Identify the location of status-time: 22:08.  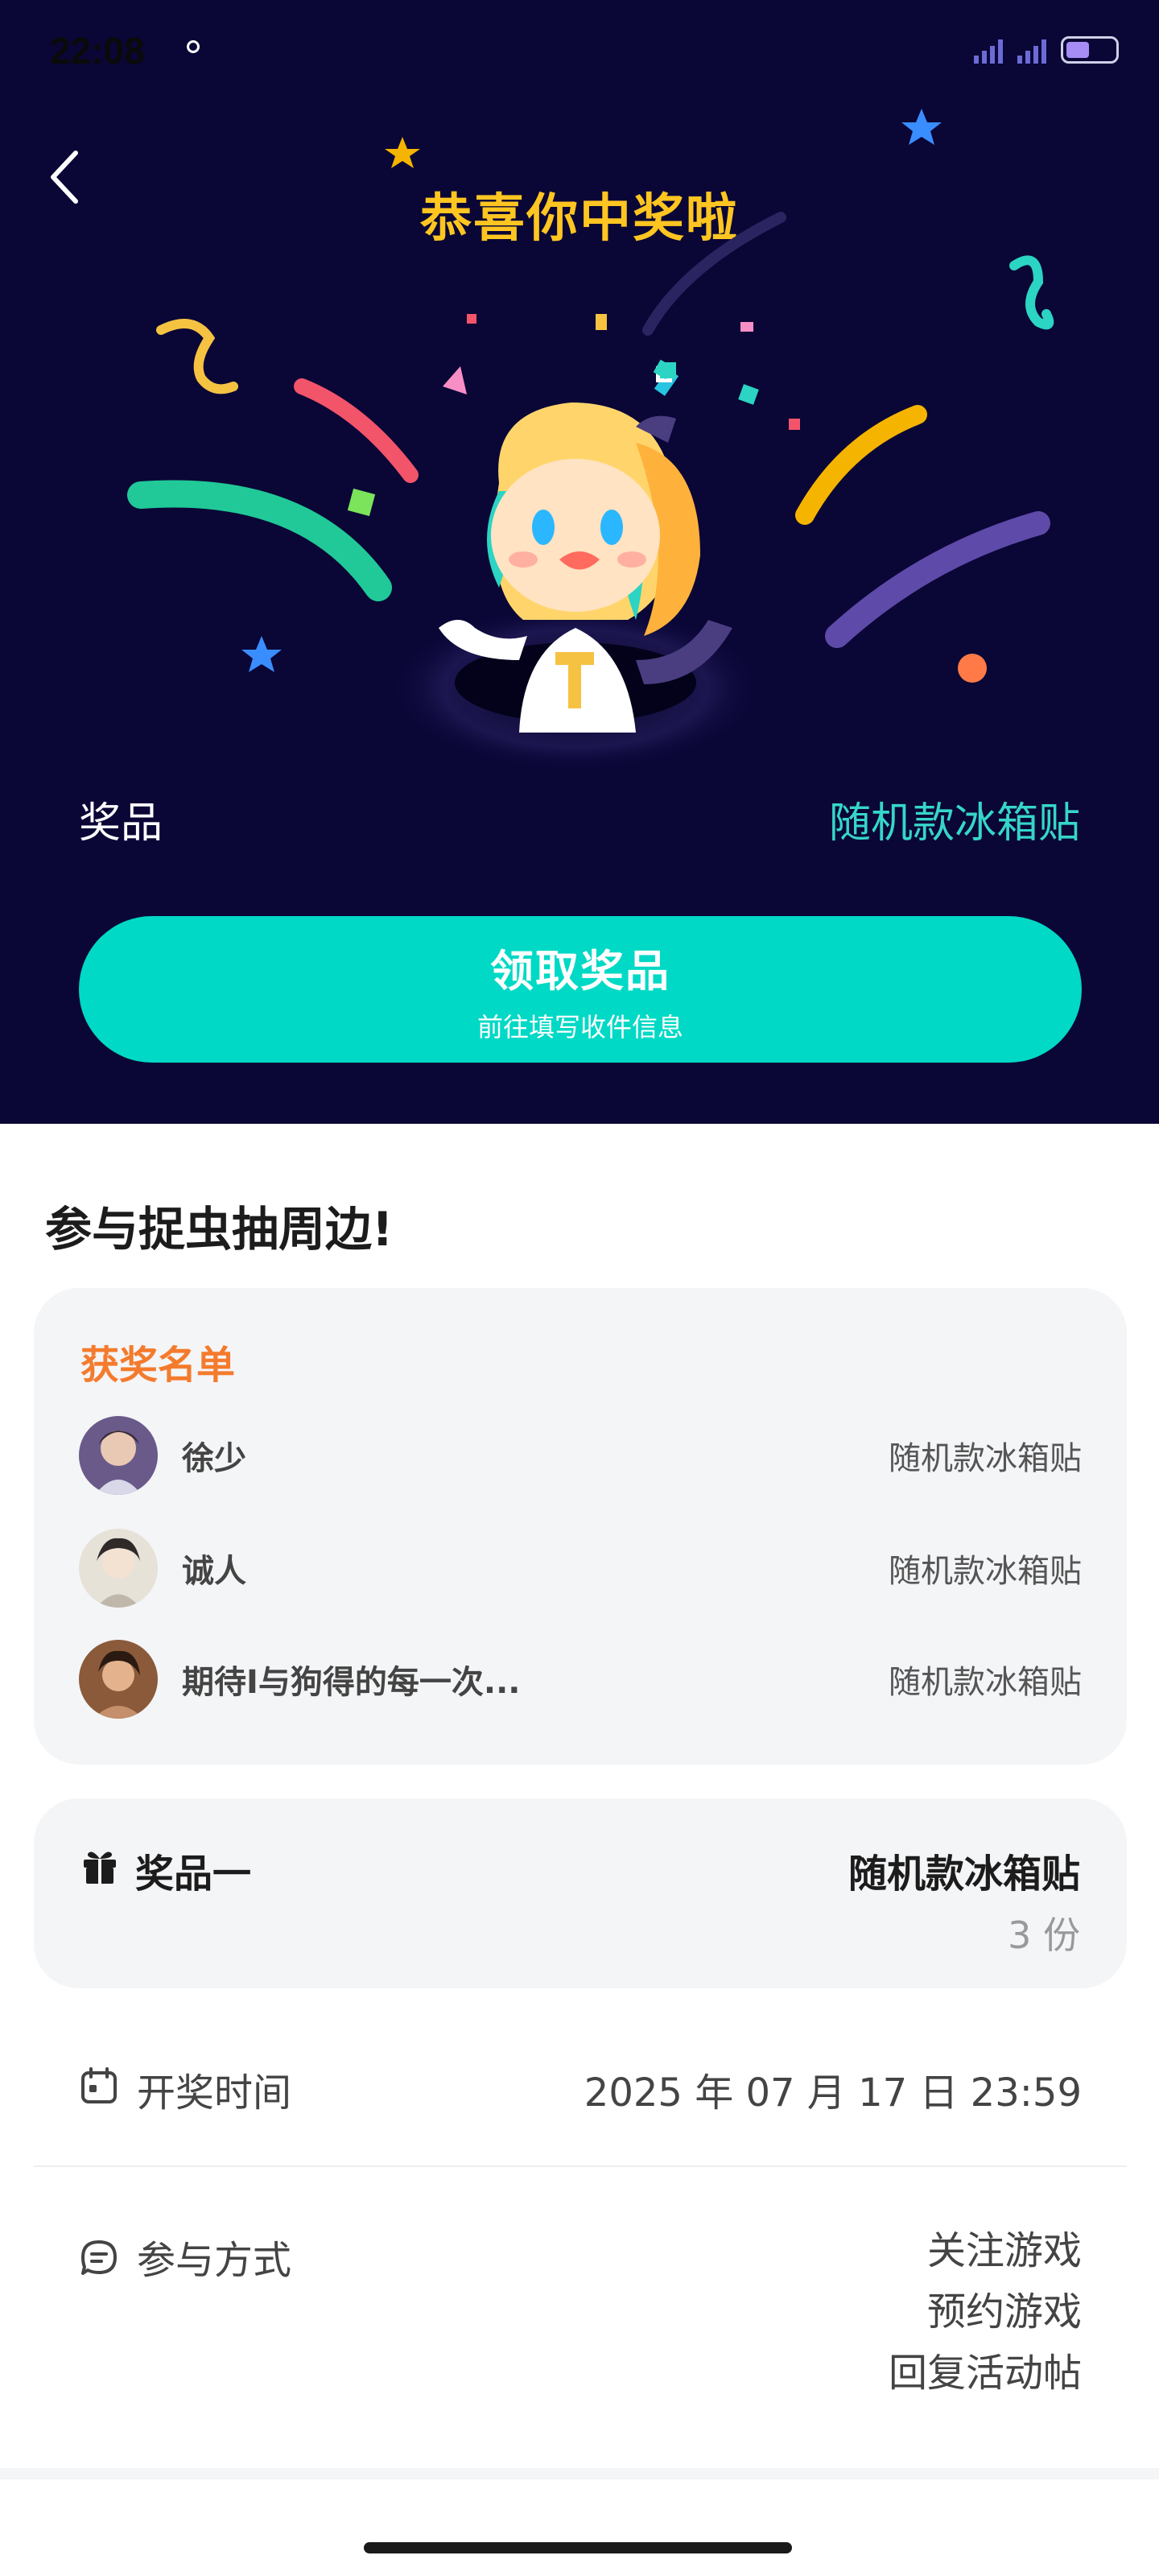
(97, 51).